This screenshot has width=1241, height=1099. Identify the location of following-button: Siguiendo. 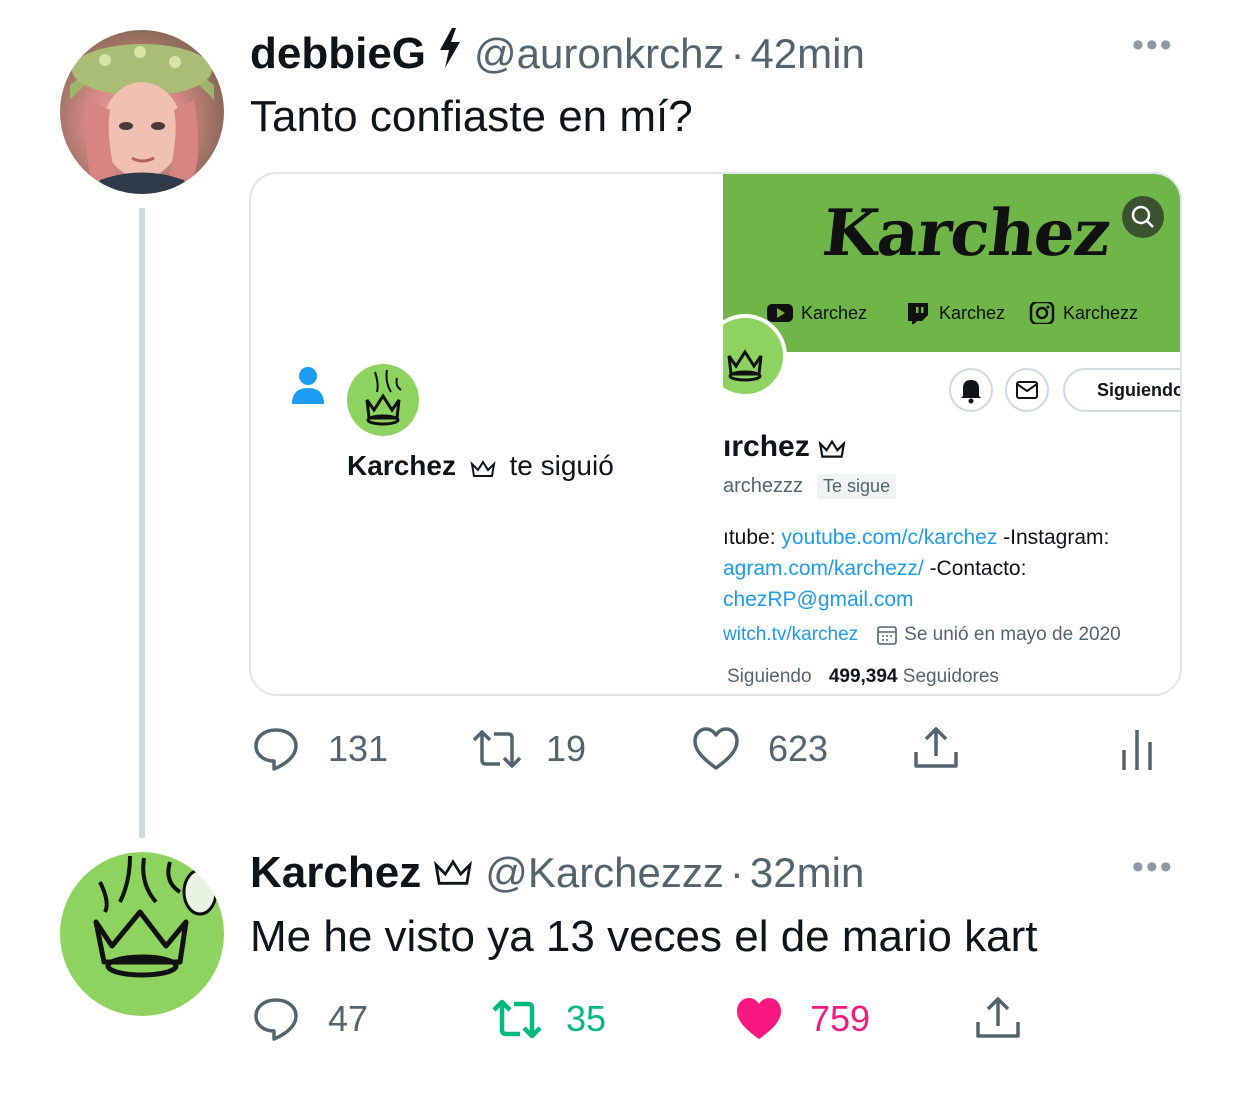
(1121, 390).